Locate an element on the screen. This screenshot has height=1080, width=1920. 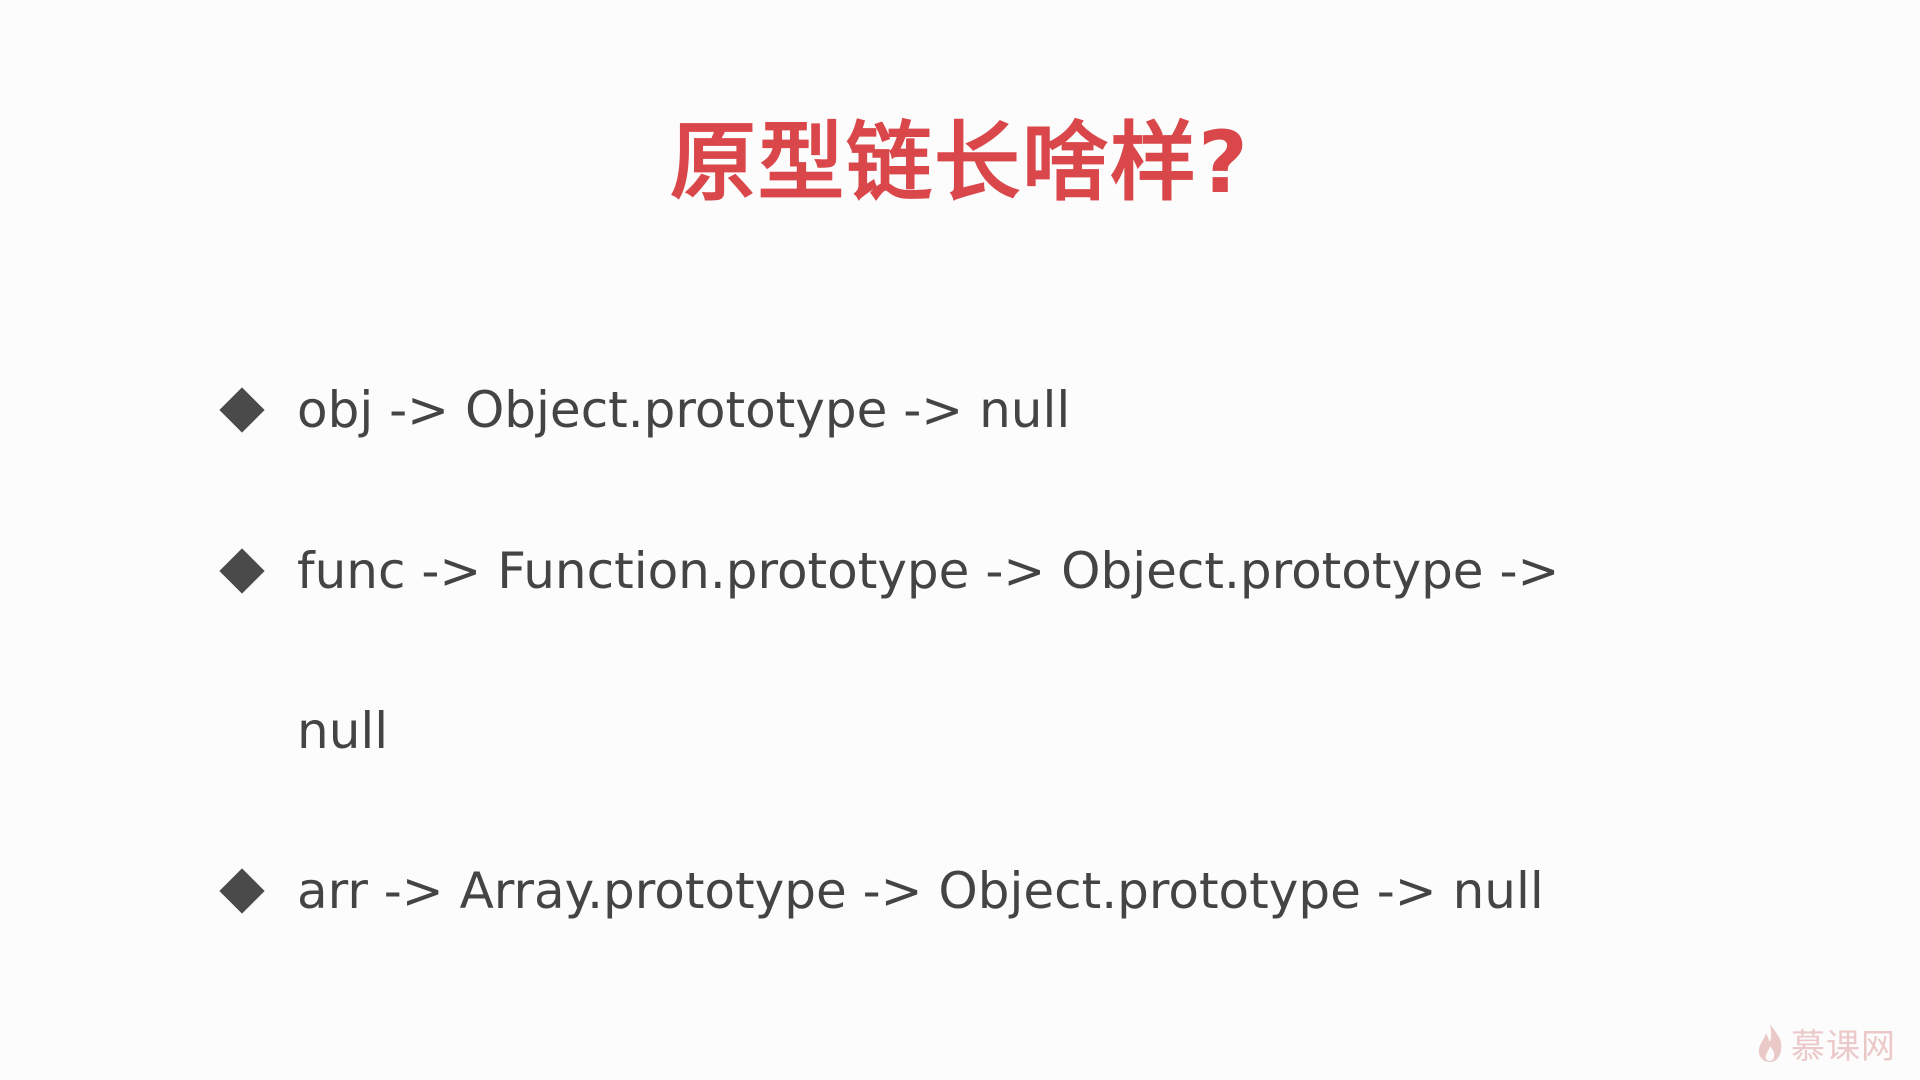
watermark: 慕课网 is located at coordinates (1825, 1043).